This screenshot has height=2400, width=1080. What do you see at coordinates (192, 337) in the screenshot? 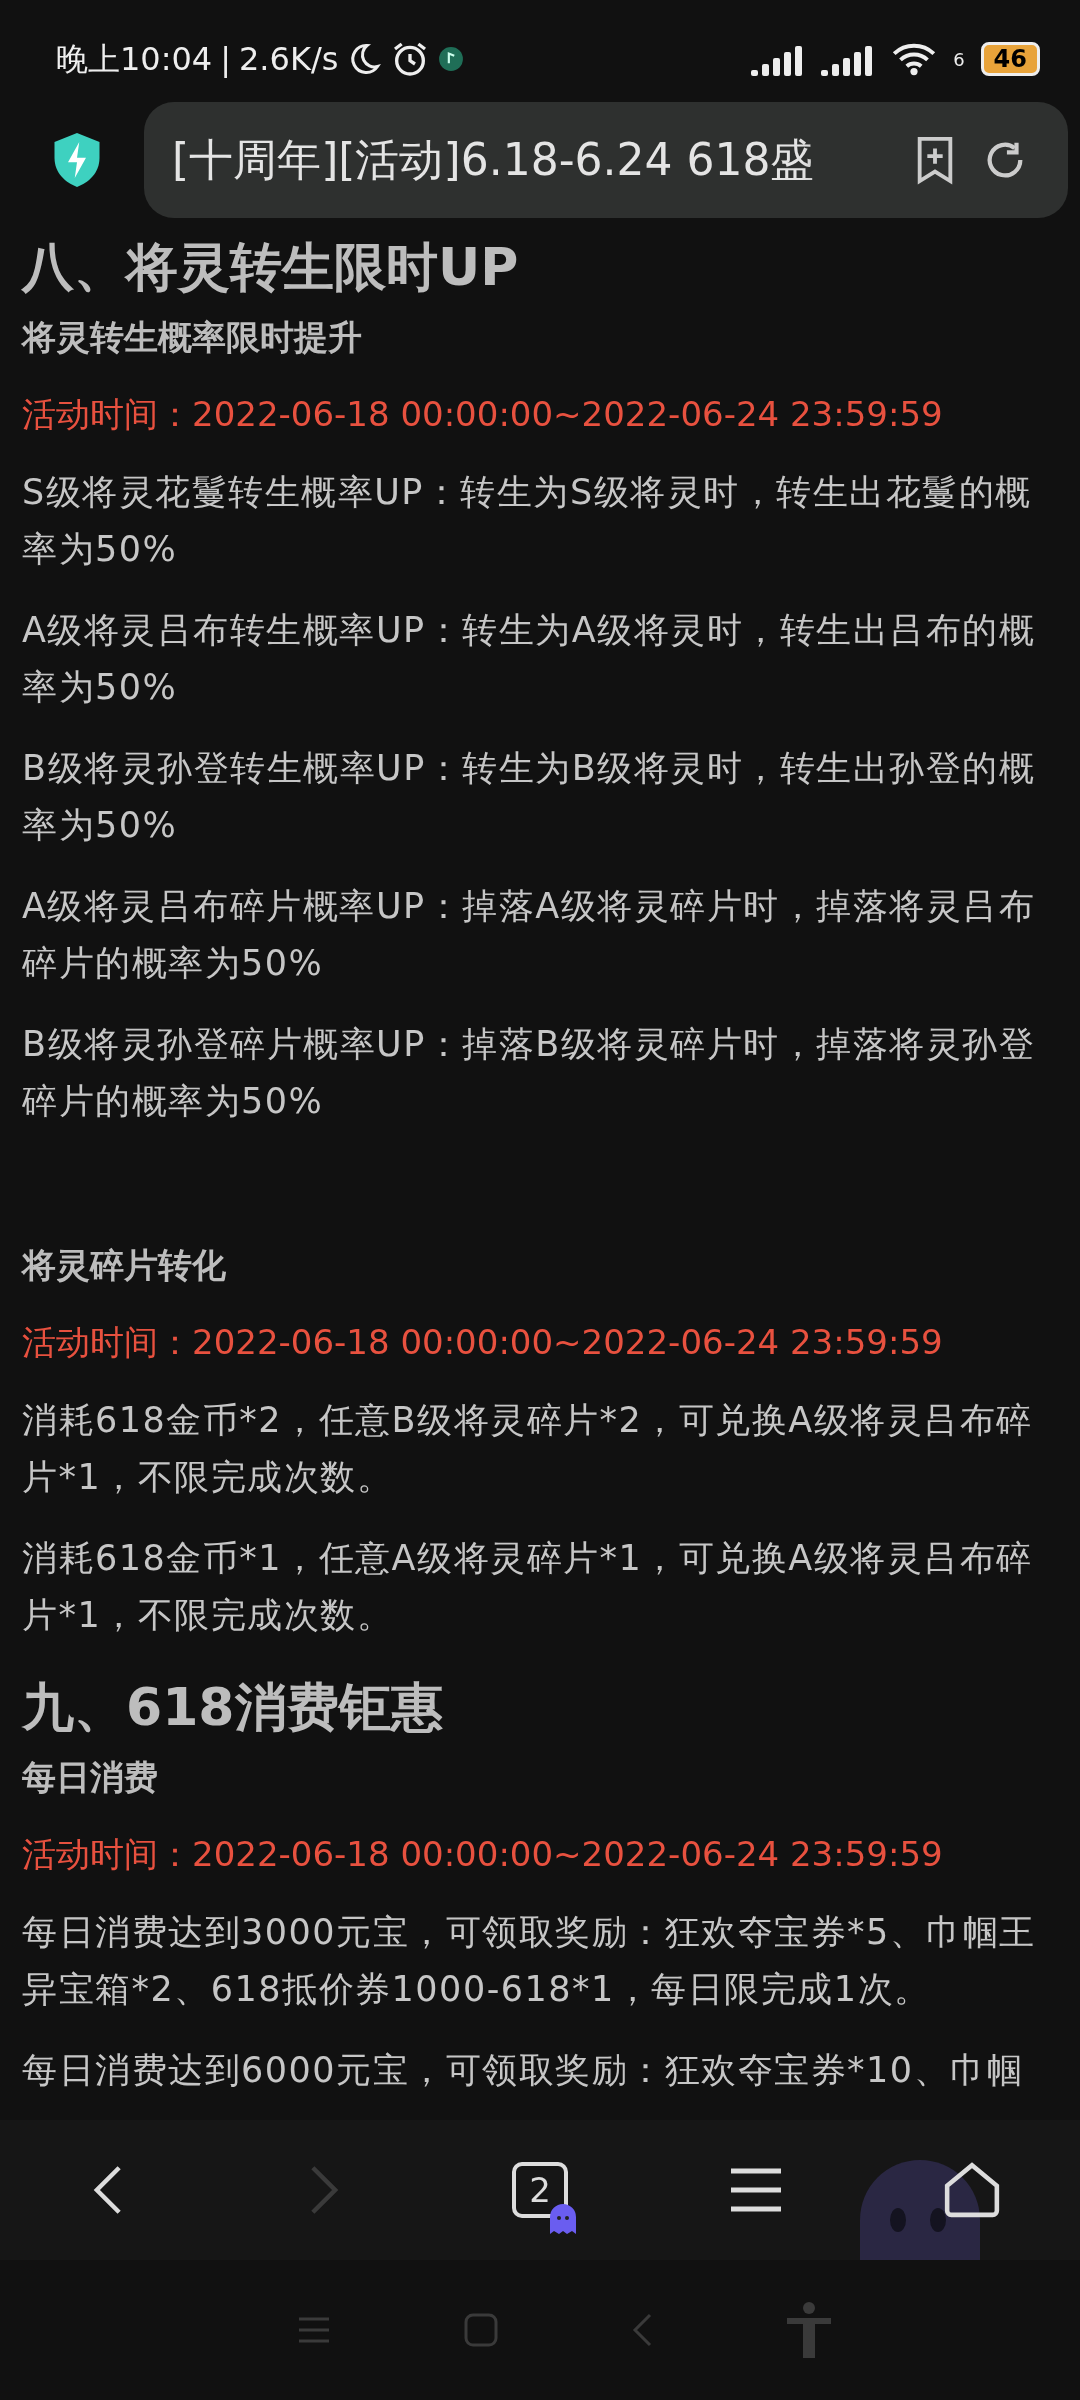
I see `subsection-title: 将灵转生概率限时提升` at bounding box center [192, 337].